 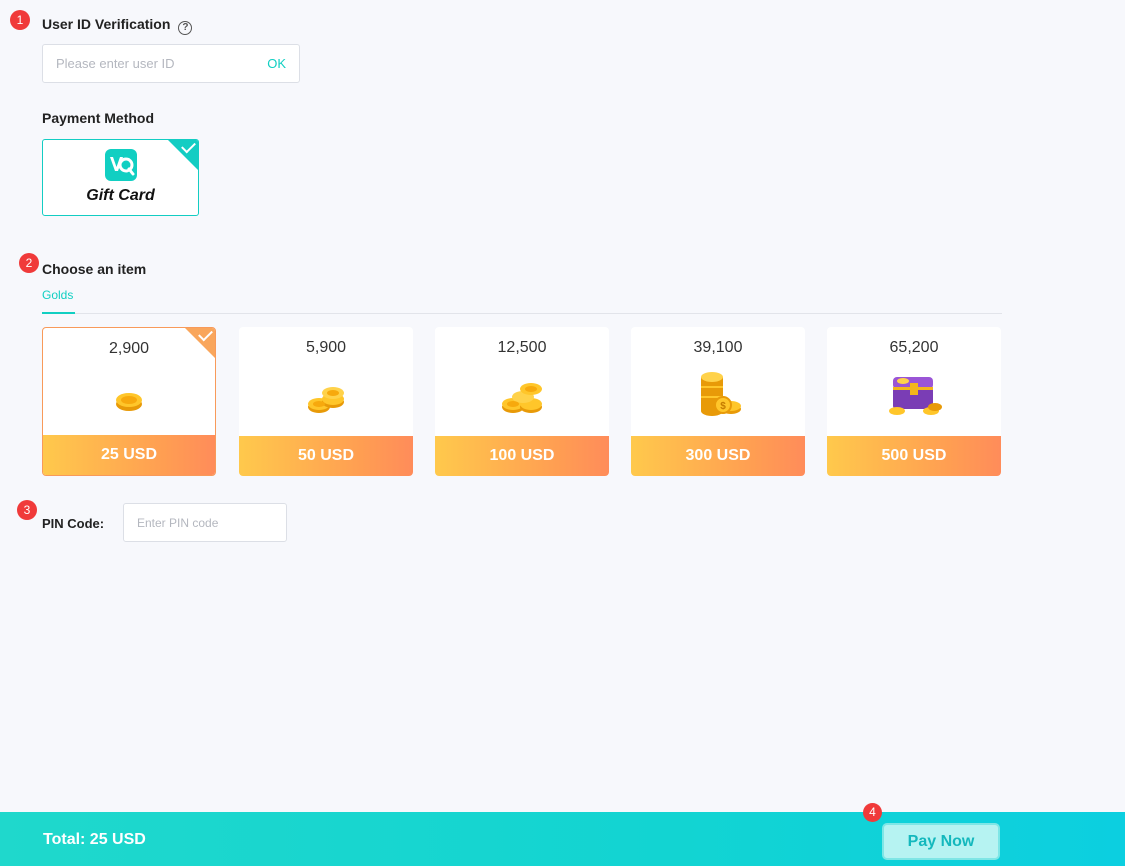 What do you see at coordinates (326, 347) in the screenshot?
I see `item-amount: 5,900` at bounding box center [326, 347].